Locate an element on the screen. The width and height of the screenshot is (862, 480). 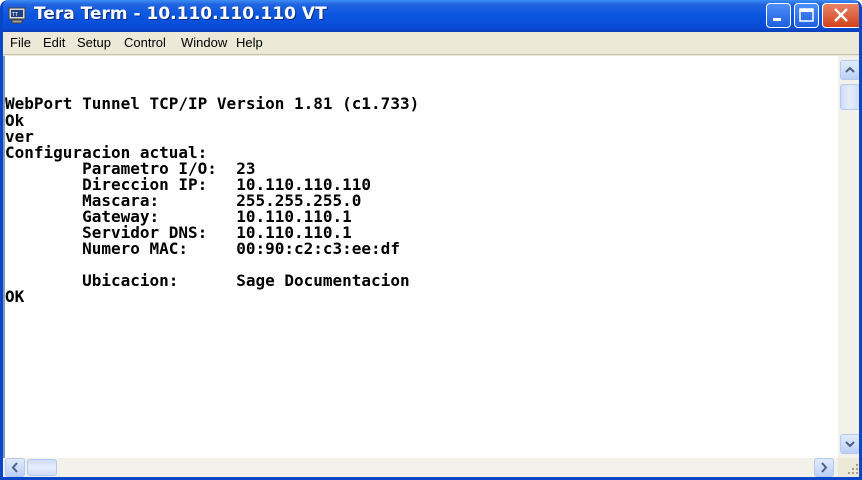
minimize-icon is located at coordinates (777, 19).